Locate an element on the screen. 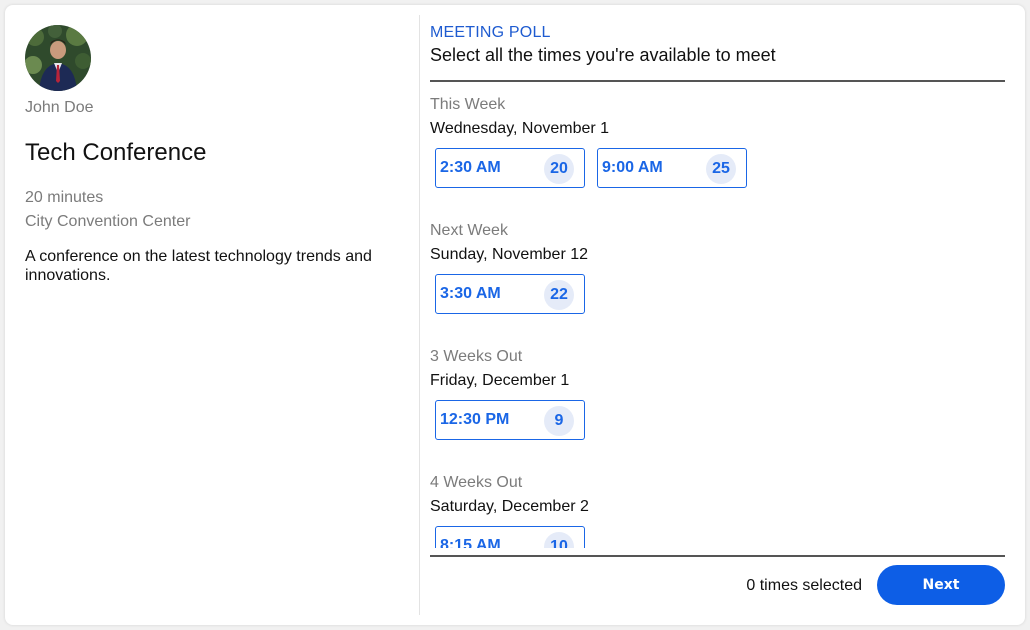 The height and width of the screenshot is (630, 1030). panel-divider is located at coordinates (419, 315).